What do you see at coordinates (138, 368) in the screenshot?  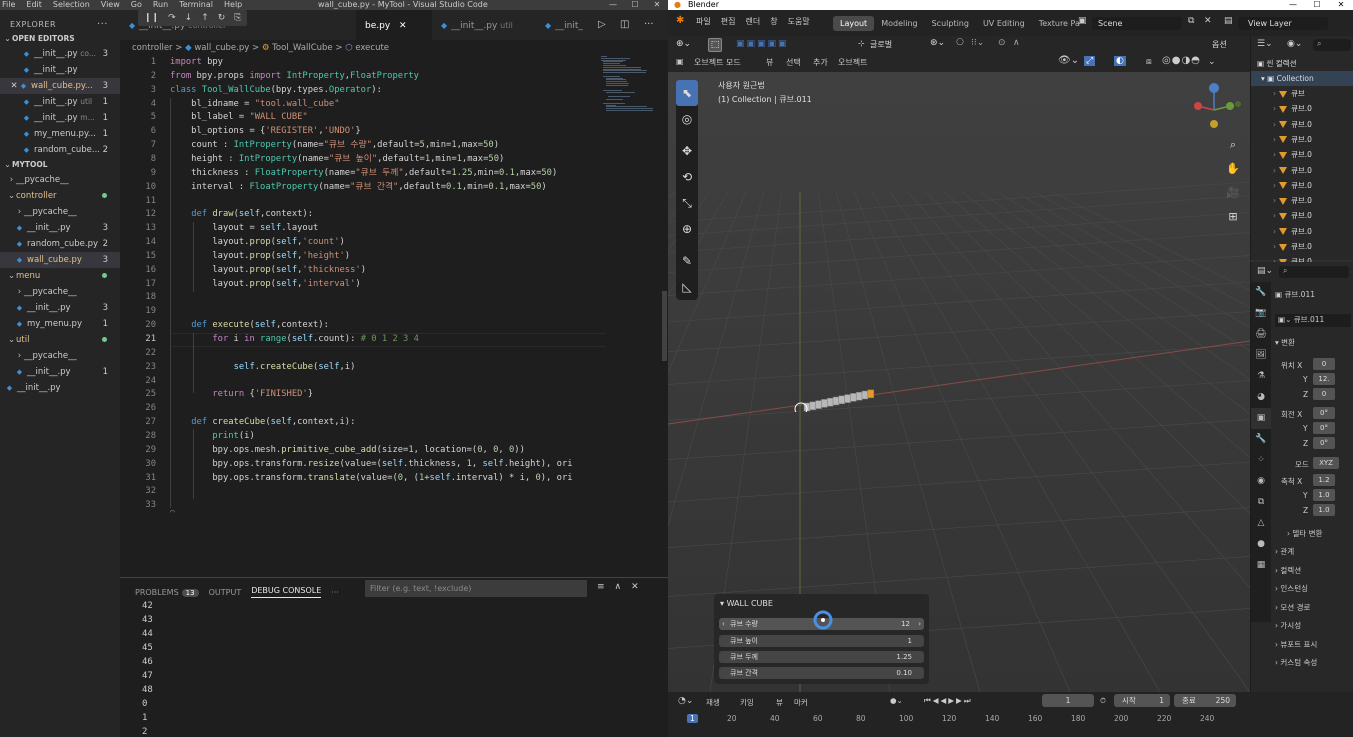 I see `line-number: 23` at bounding box center [138, 368].